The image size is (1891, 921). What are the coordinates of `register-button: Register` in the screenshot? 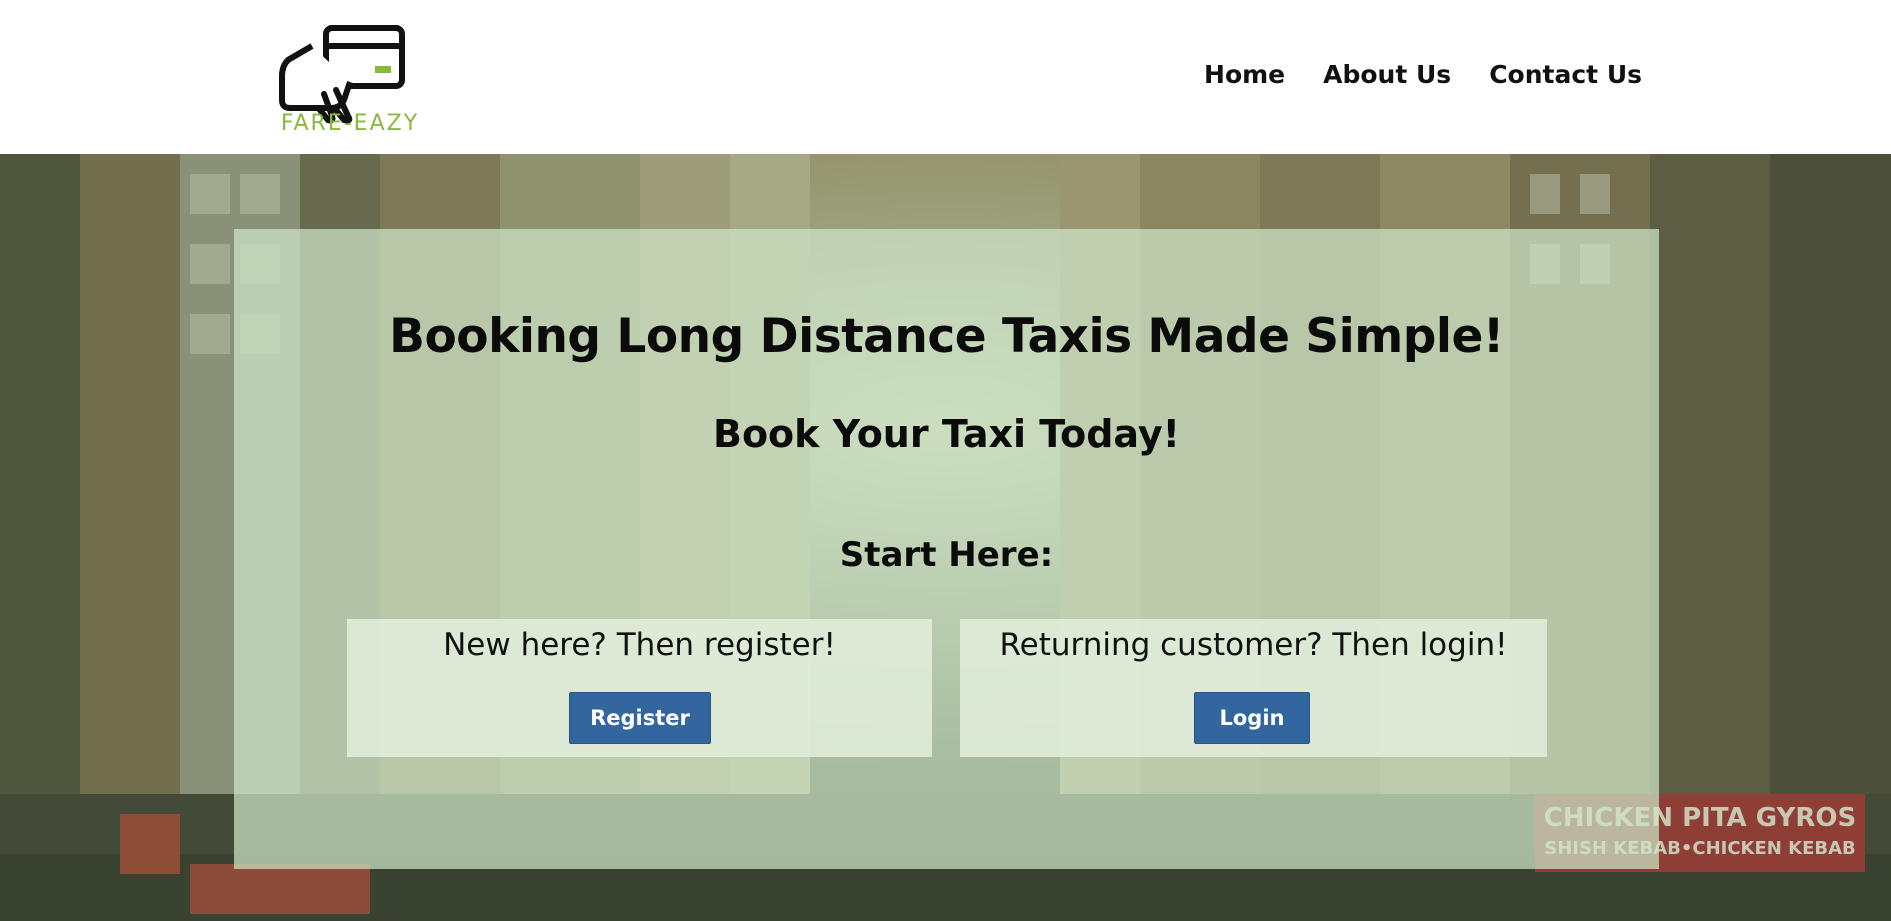 It's located at (640, 718).